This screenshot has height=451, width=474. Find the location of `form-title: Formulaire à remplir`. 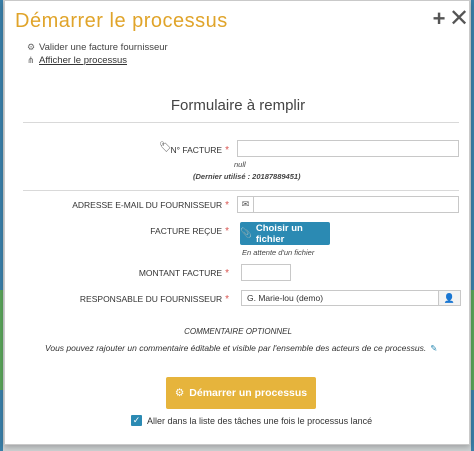

form-title: Formulaire à remplir is located at coordinates (238, 105).